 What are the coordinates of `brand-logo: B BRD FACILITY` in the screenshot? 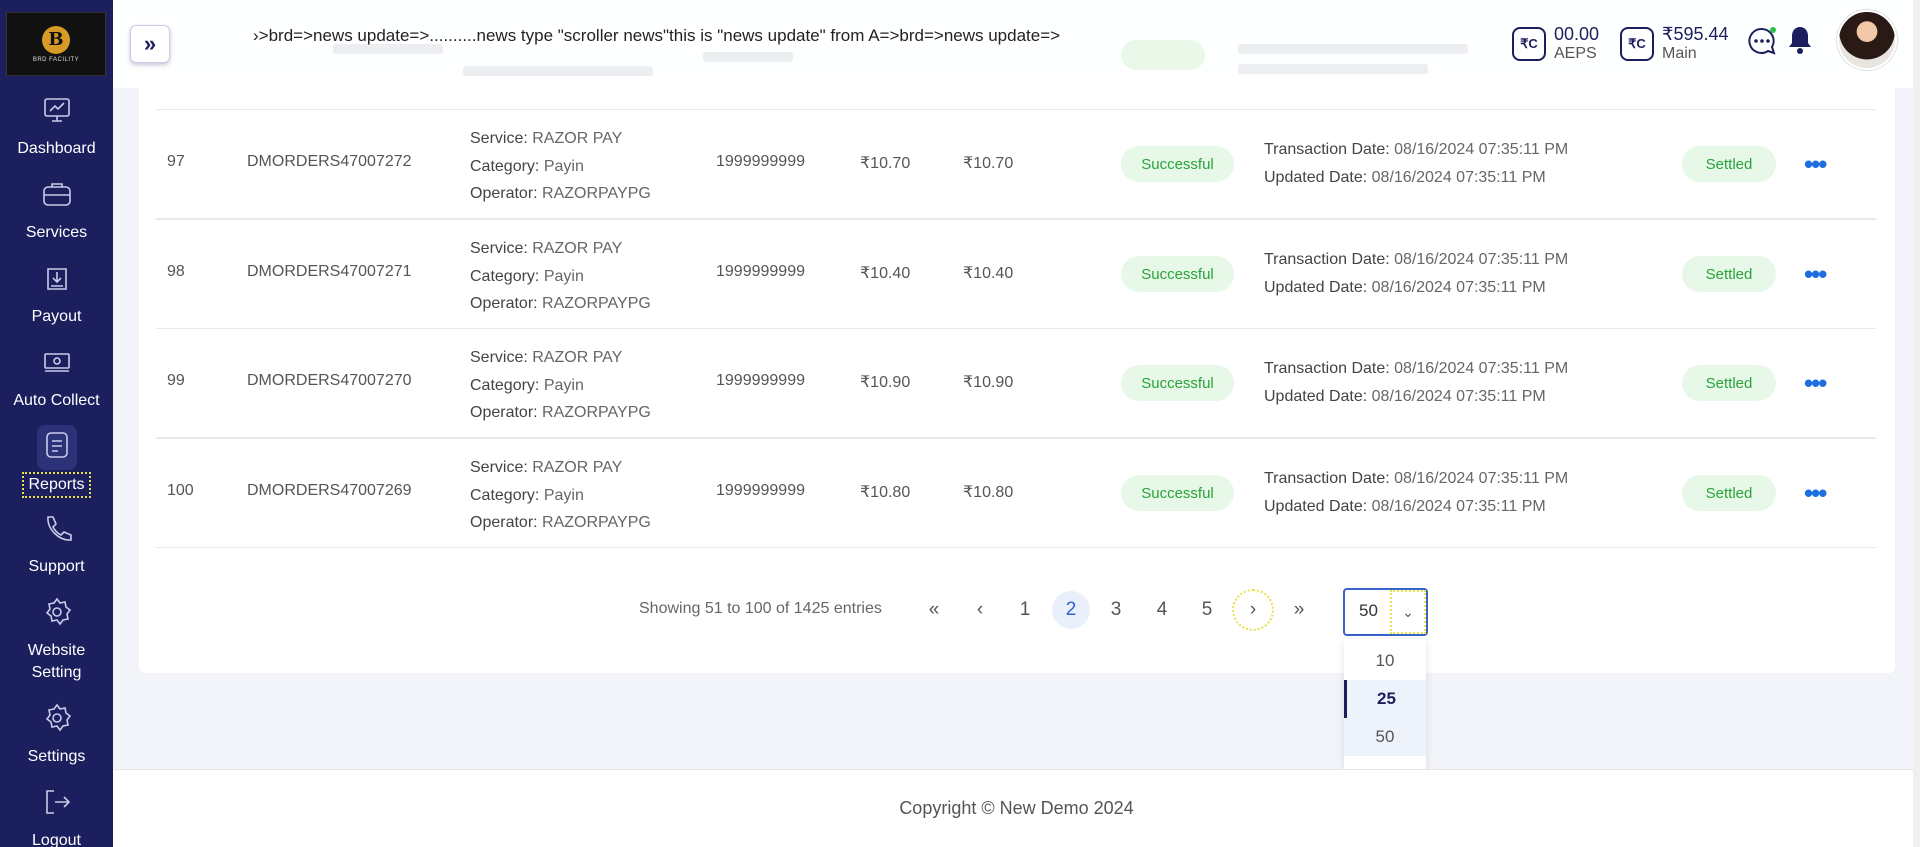 It's located at (56, 44).